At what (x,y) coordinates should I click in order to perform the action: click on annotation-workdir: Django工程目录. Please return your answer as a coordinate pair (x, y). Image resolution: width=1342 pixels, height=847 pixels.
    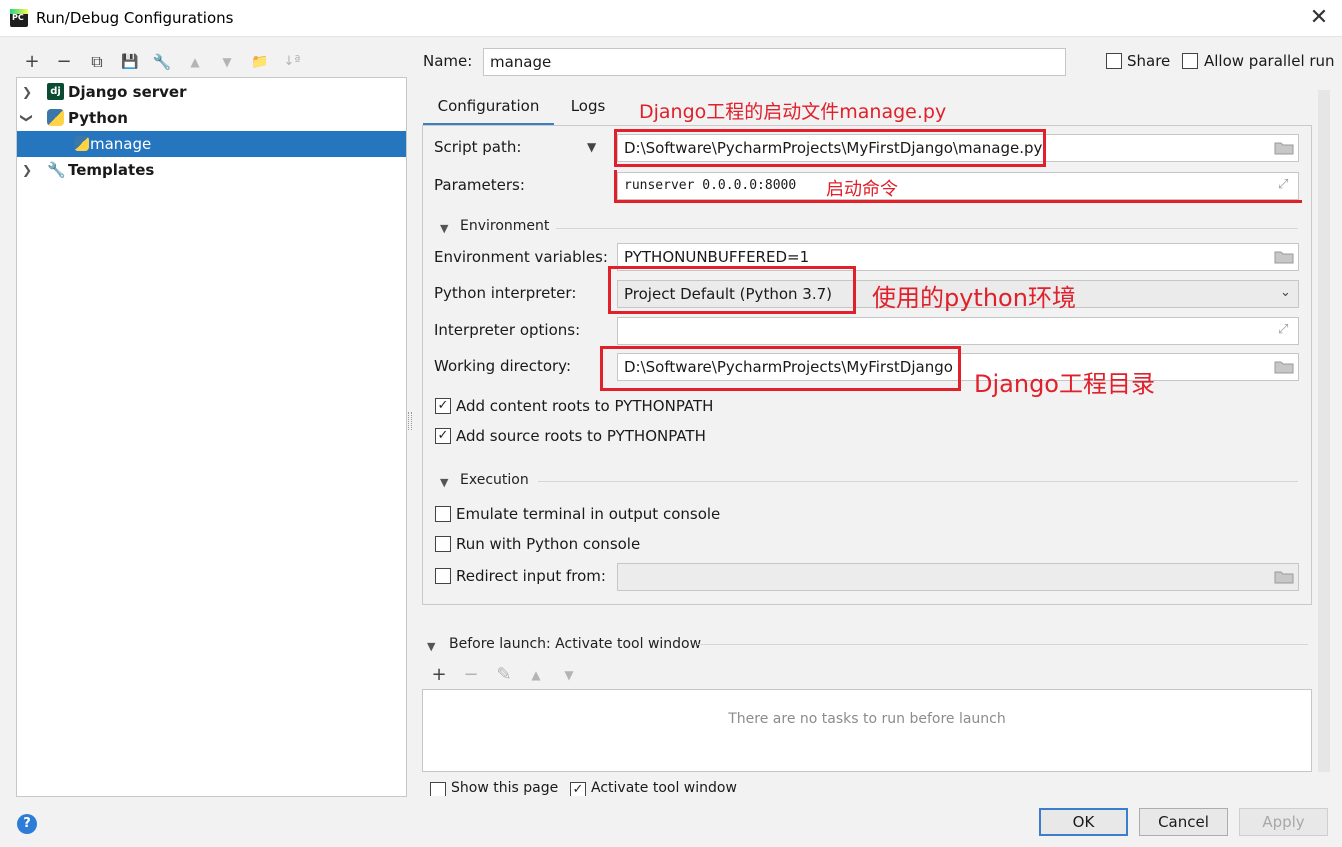
    Looking at the image, I should click on (1064, 384).